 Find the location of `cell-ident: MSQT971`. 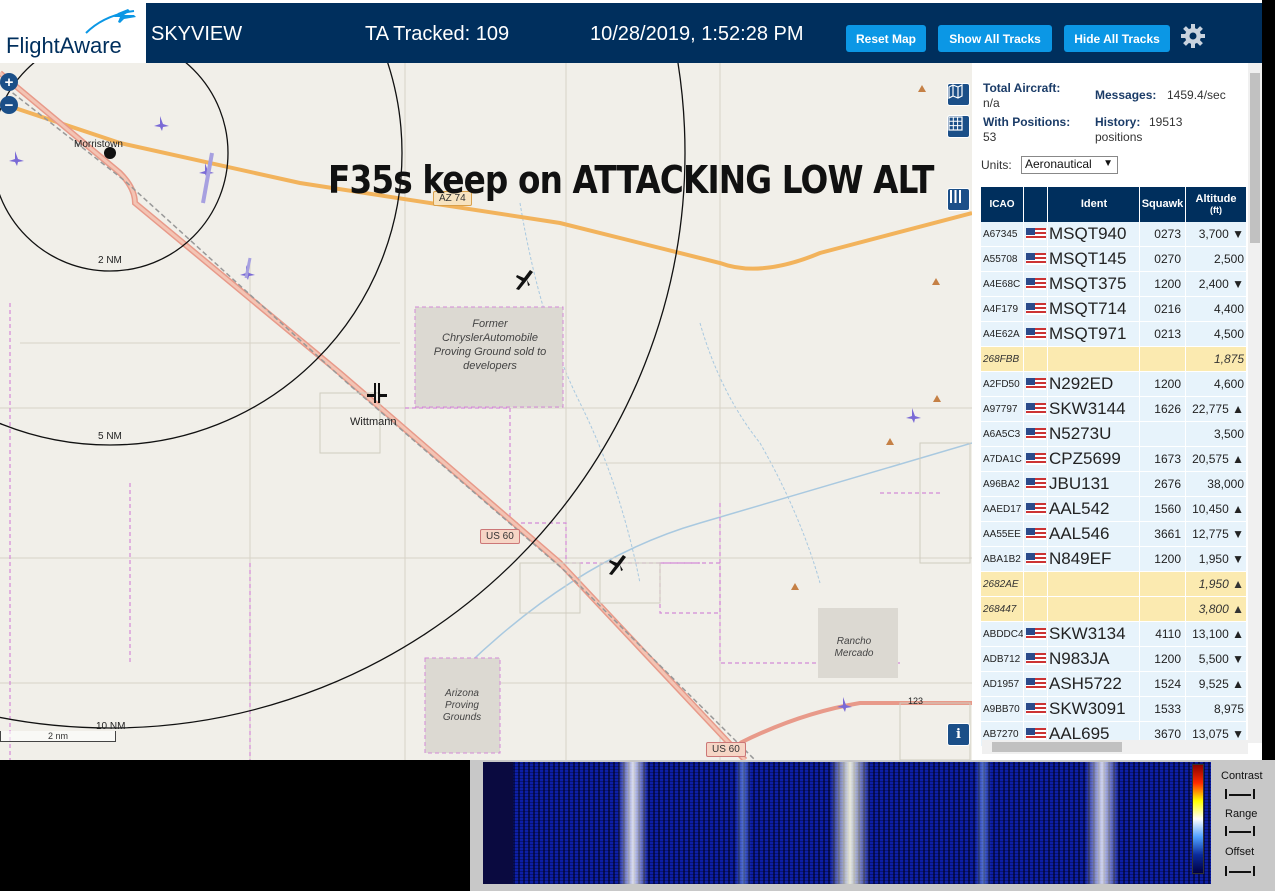

cell-ident: MSQT971 is located at coordinates (1094, 334).